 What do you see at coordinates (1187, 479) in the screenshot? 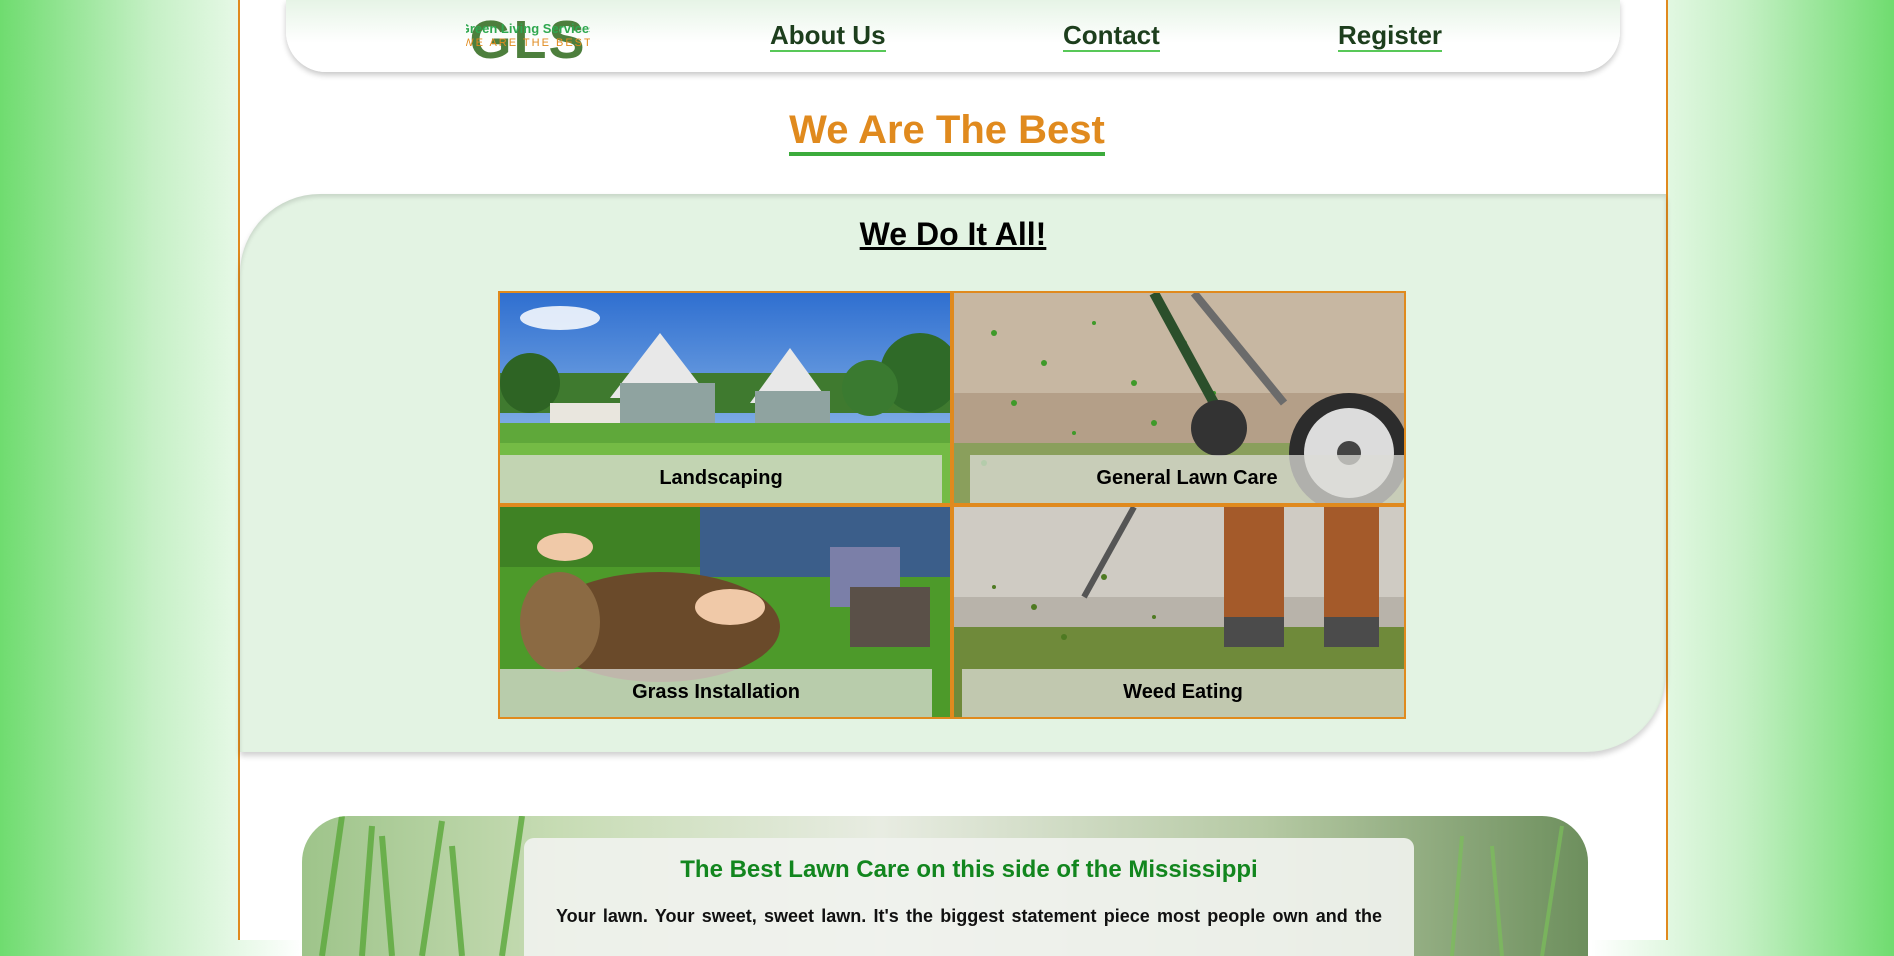
I see `service-label-general-lawn-care: General Lawn Care` at bounding box center [1187, 479].